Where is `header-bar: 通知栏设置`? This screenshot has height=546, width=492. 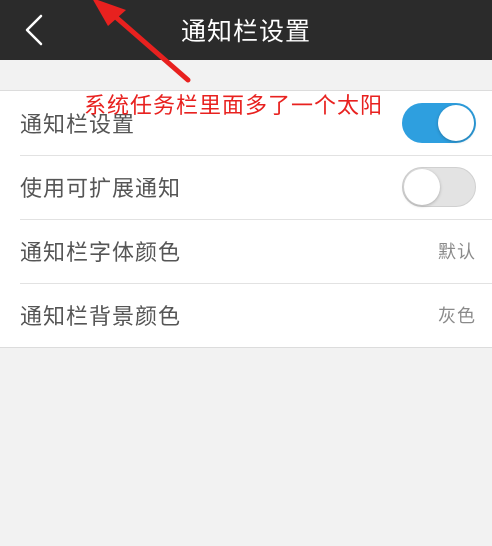 header-bar: 通知栏设置 is located at coordinates (246, 30).